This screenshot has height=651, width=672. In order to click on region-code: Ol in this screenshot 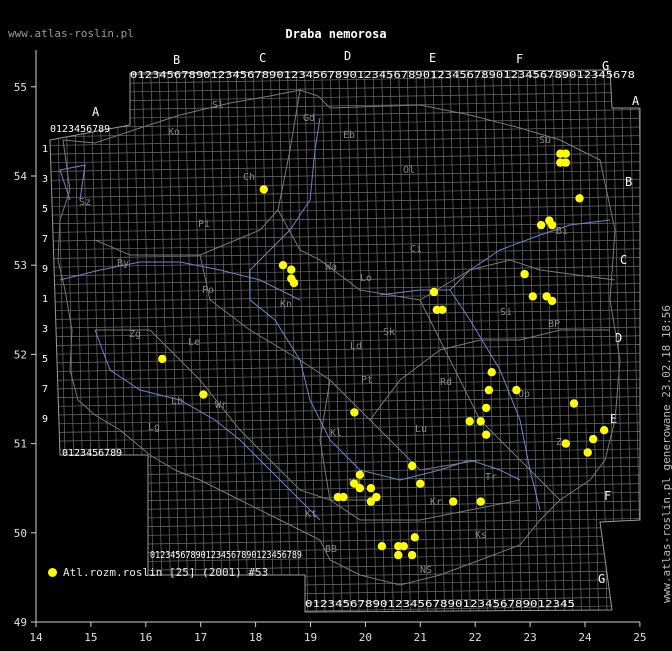, I will do `click(409, 170)`.